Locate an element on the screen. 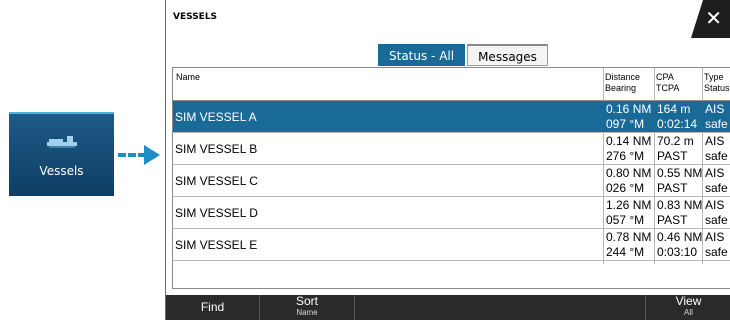 This screenshot has height=320, width=730. cpa-value: 0.83 NM is located at coordinates (680, 205).